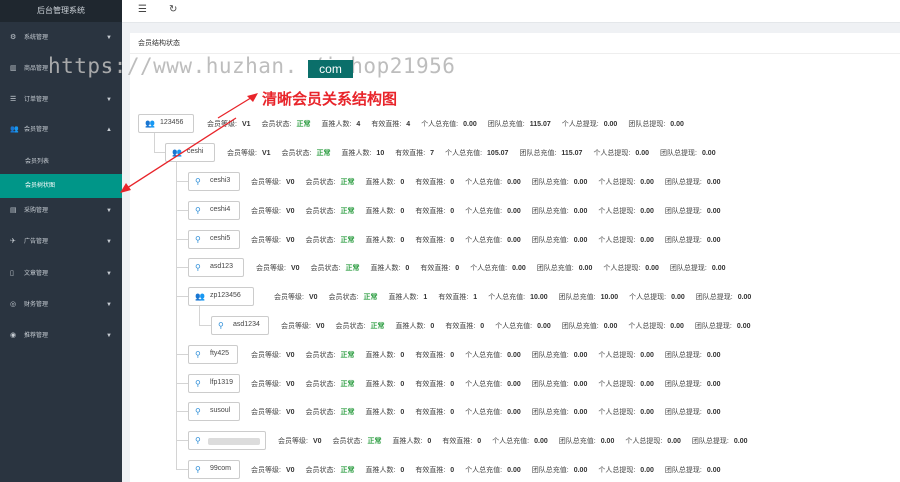 The image size is (900, 482). Describe the element at coordinates (214, 383) in the screenshot. I see `member-node: ⚲ lfp1319` at that location.